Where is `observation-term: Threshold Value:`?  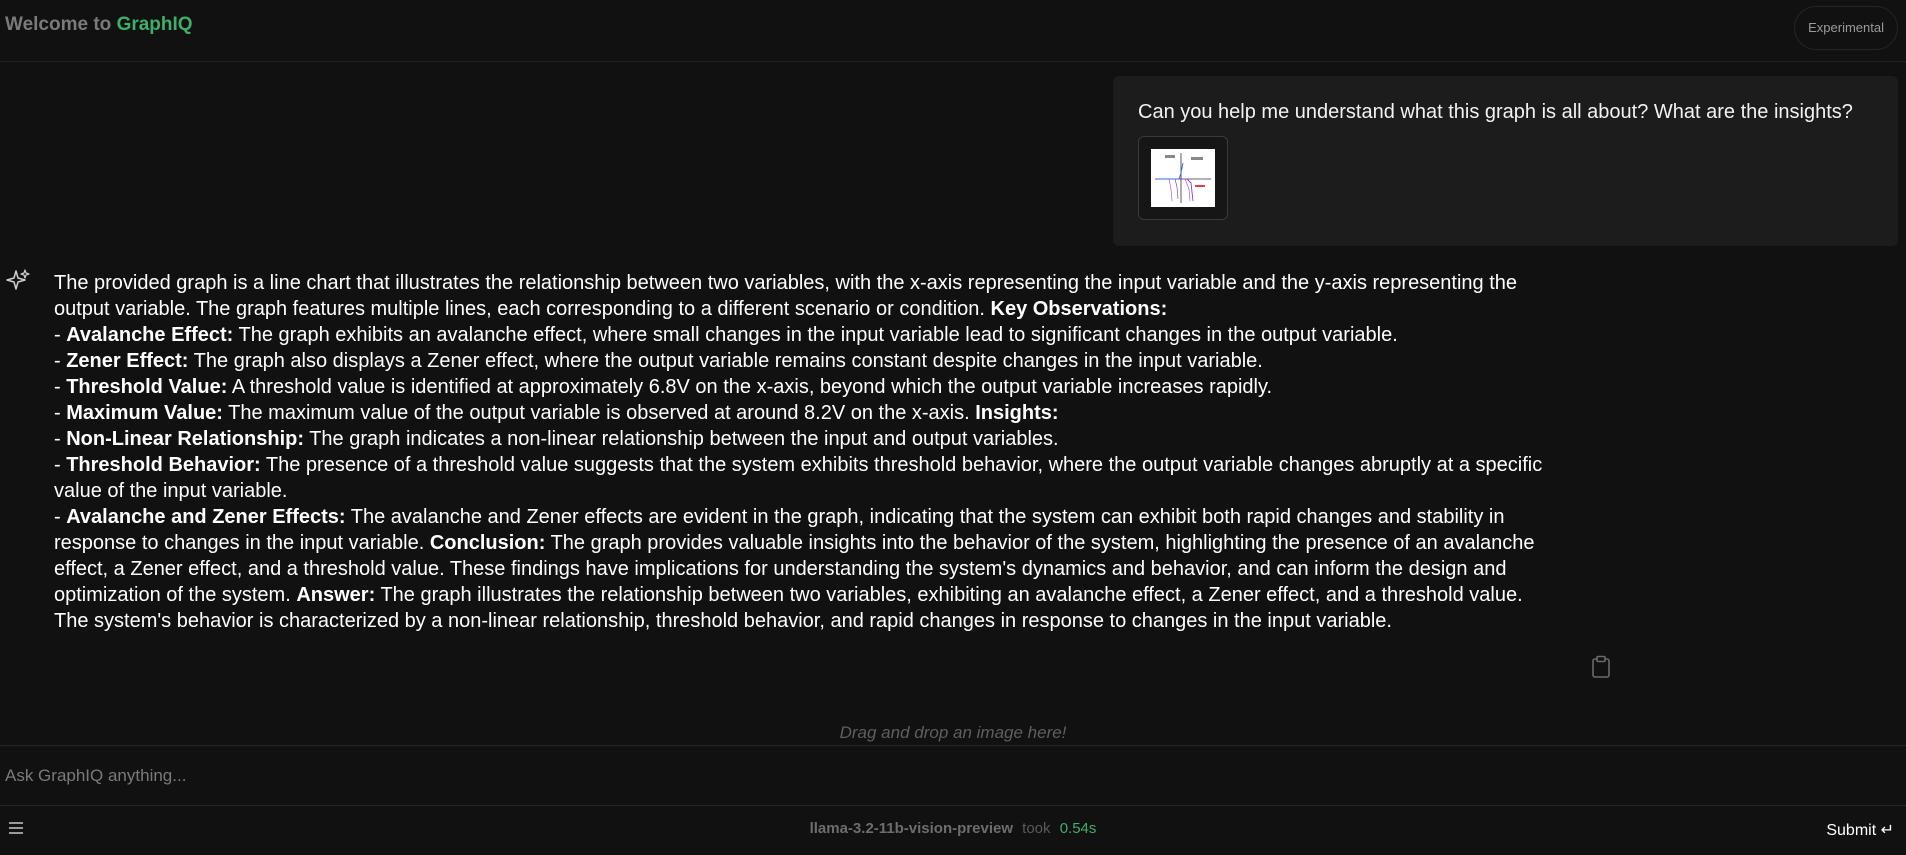
observation-term: Threshold Value: is located at coordinates (147, 387).